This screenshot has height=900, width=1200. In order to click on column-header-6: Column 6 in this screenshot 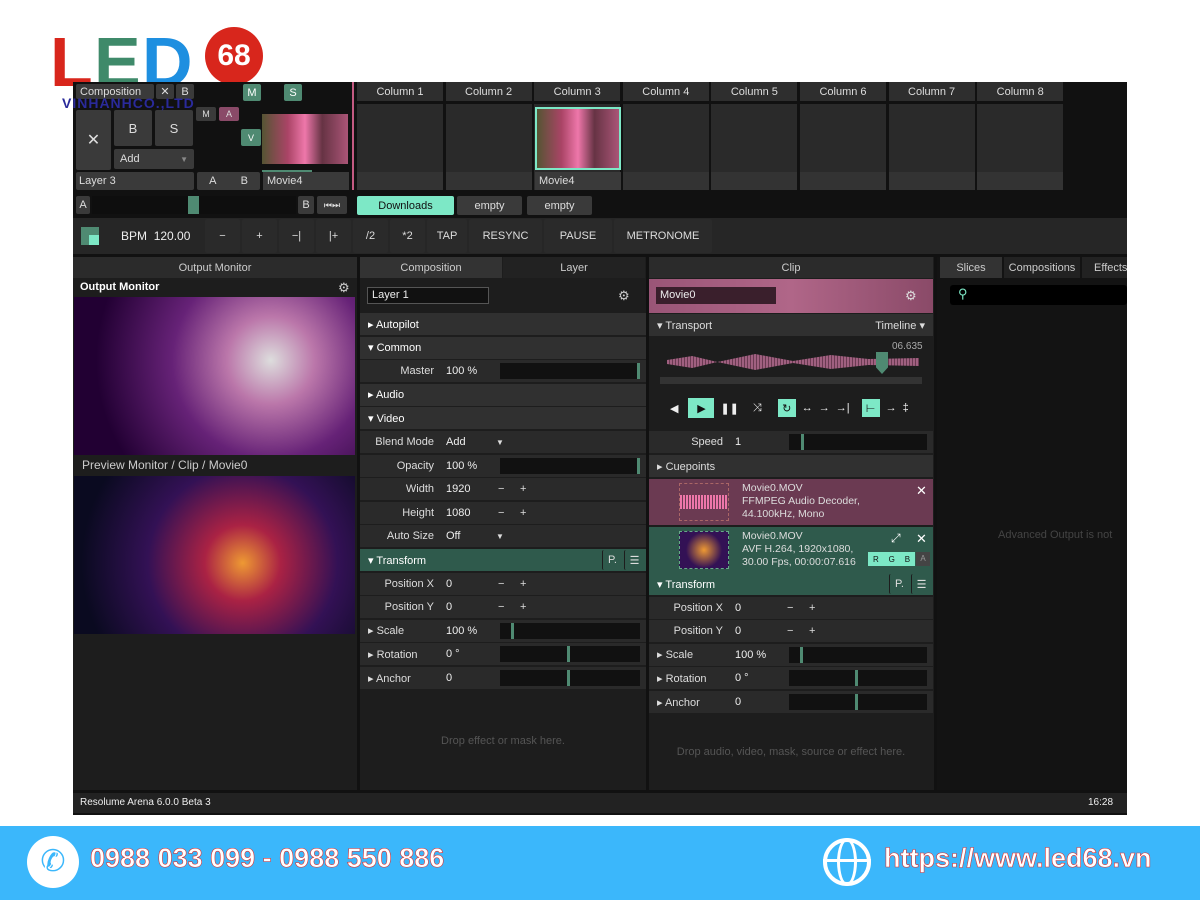, I will do `click(843, 91)`.